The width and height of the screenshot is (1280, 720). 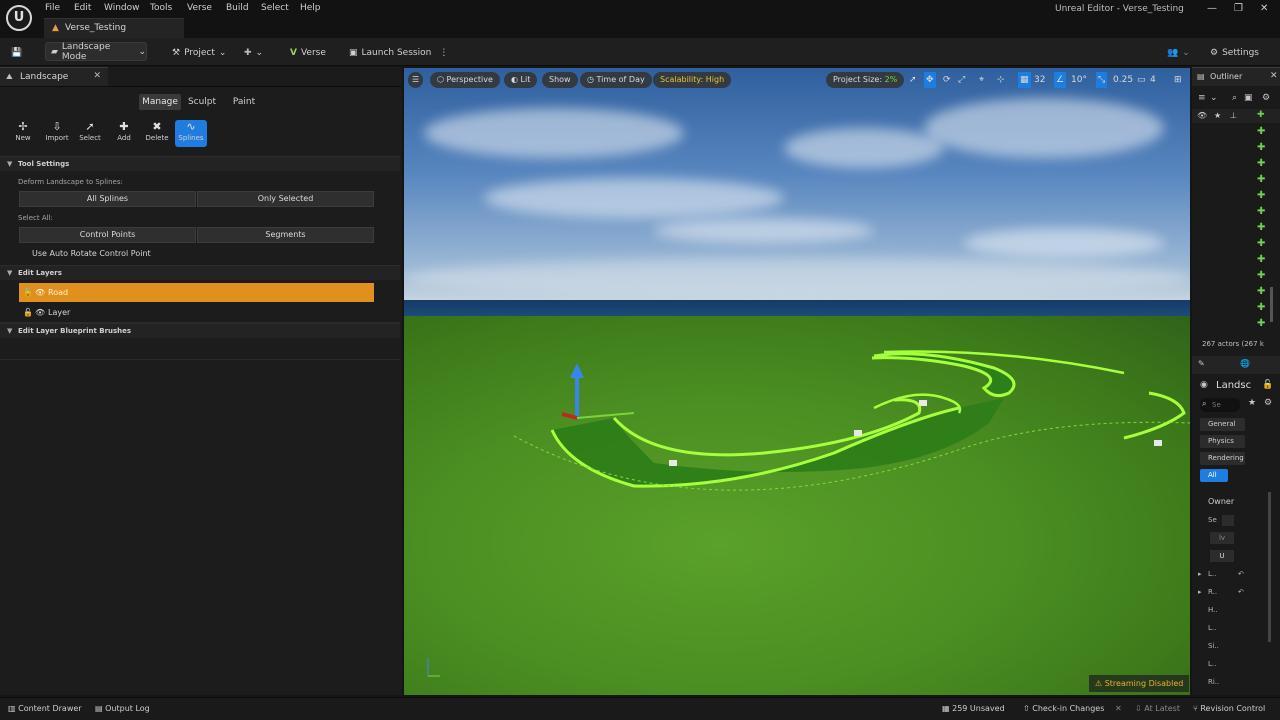 What do you see at coordinates (90, 133) in the screenshot?
I see `tool-select: ➚ Select` at bounding box center [90, 133].